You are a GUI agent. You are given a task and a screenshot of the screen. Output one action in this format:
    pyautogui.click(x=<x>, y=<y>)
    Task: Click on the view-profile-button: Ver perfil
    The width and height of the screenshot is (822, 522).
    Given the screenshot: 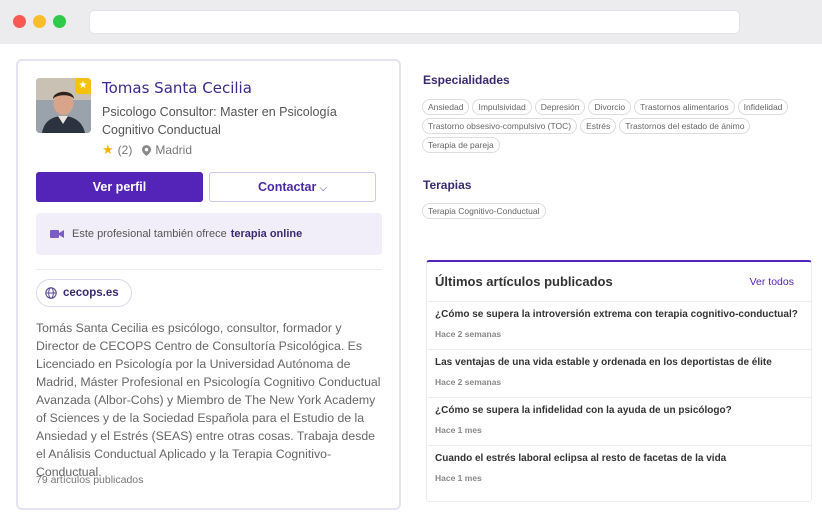 What is the action you would take?
    pyautogui.click(x=119, y=187)
    